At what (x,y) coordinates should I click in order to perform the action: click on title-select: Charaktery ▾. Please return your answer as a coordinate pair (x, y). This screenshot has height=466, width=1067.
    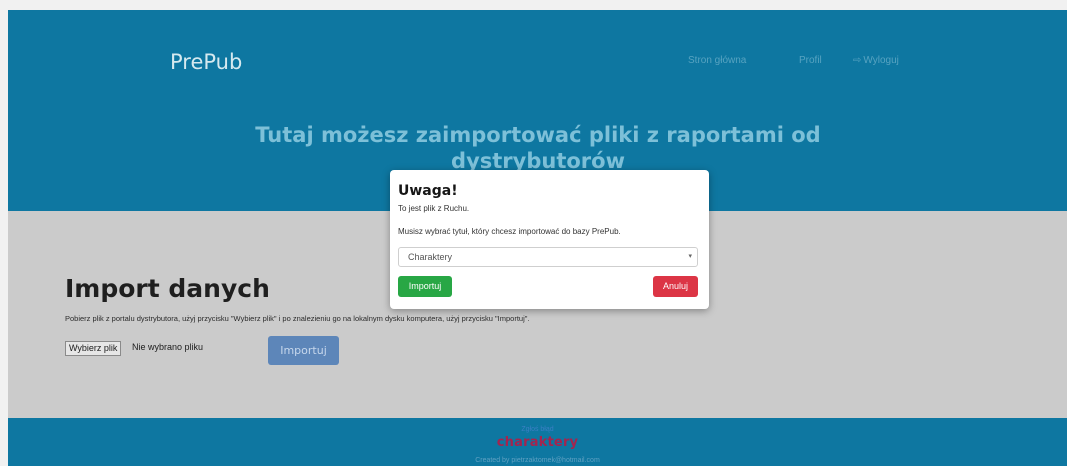
    Looking at the image, I should click on (548, 257).